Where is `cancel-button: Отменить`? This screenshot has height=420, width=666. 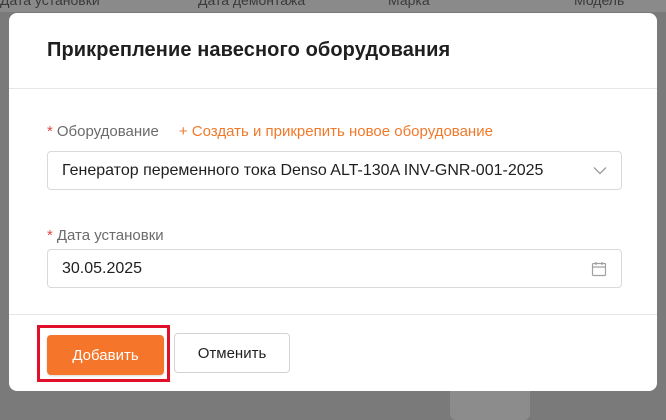
cancel-button: Отменить is located at coordinates (232, 353).